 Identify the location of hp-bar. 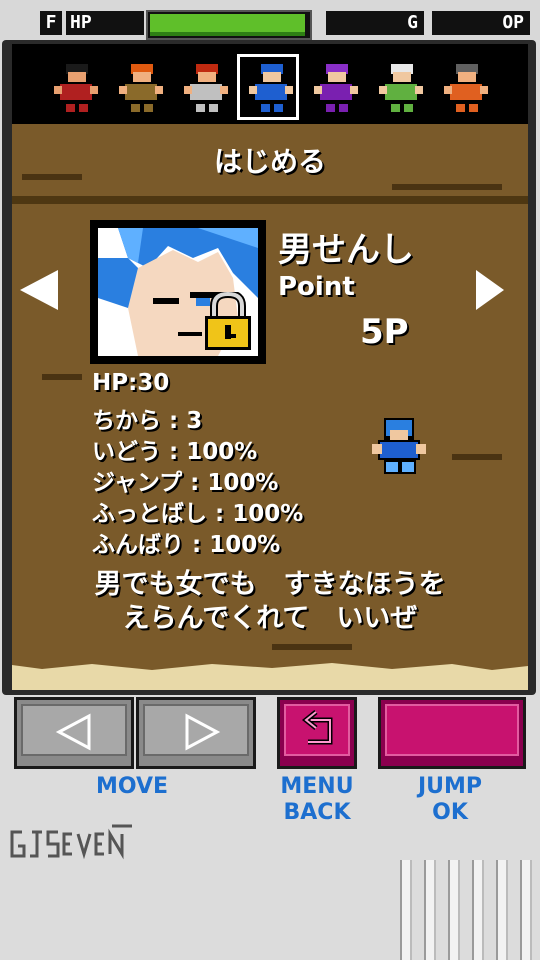
(229, 25).